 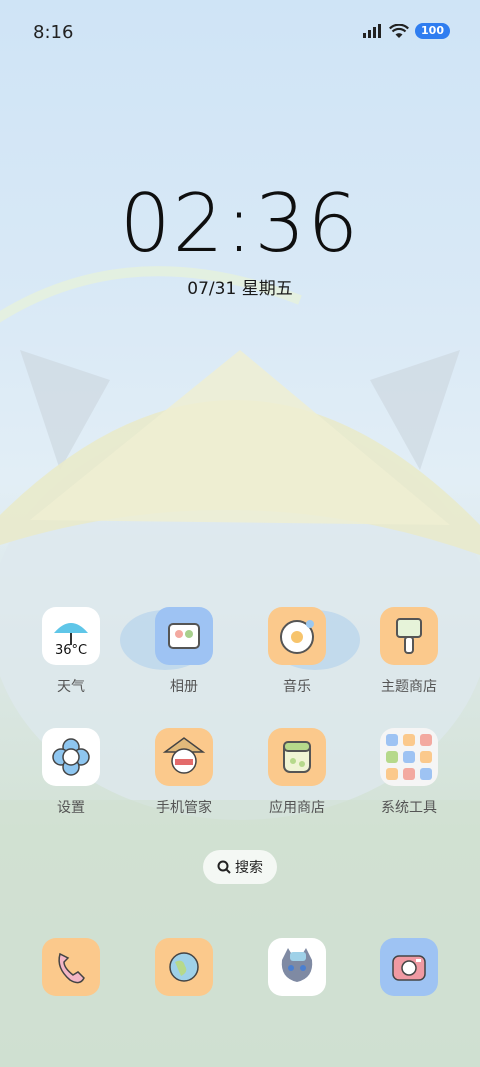 I want to click on browser-icon, so click(x=184, y=967).